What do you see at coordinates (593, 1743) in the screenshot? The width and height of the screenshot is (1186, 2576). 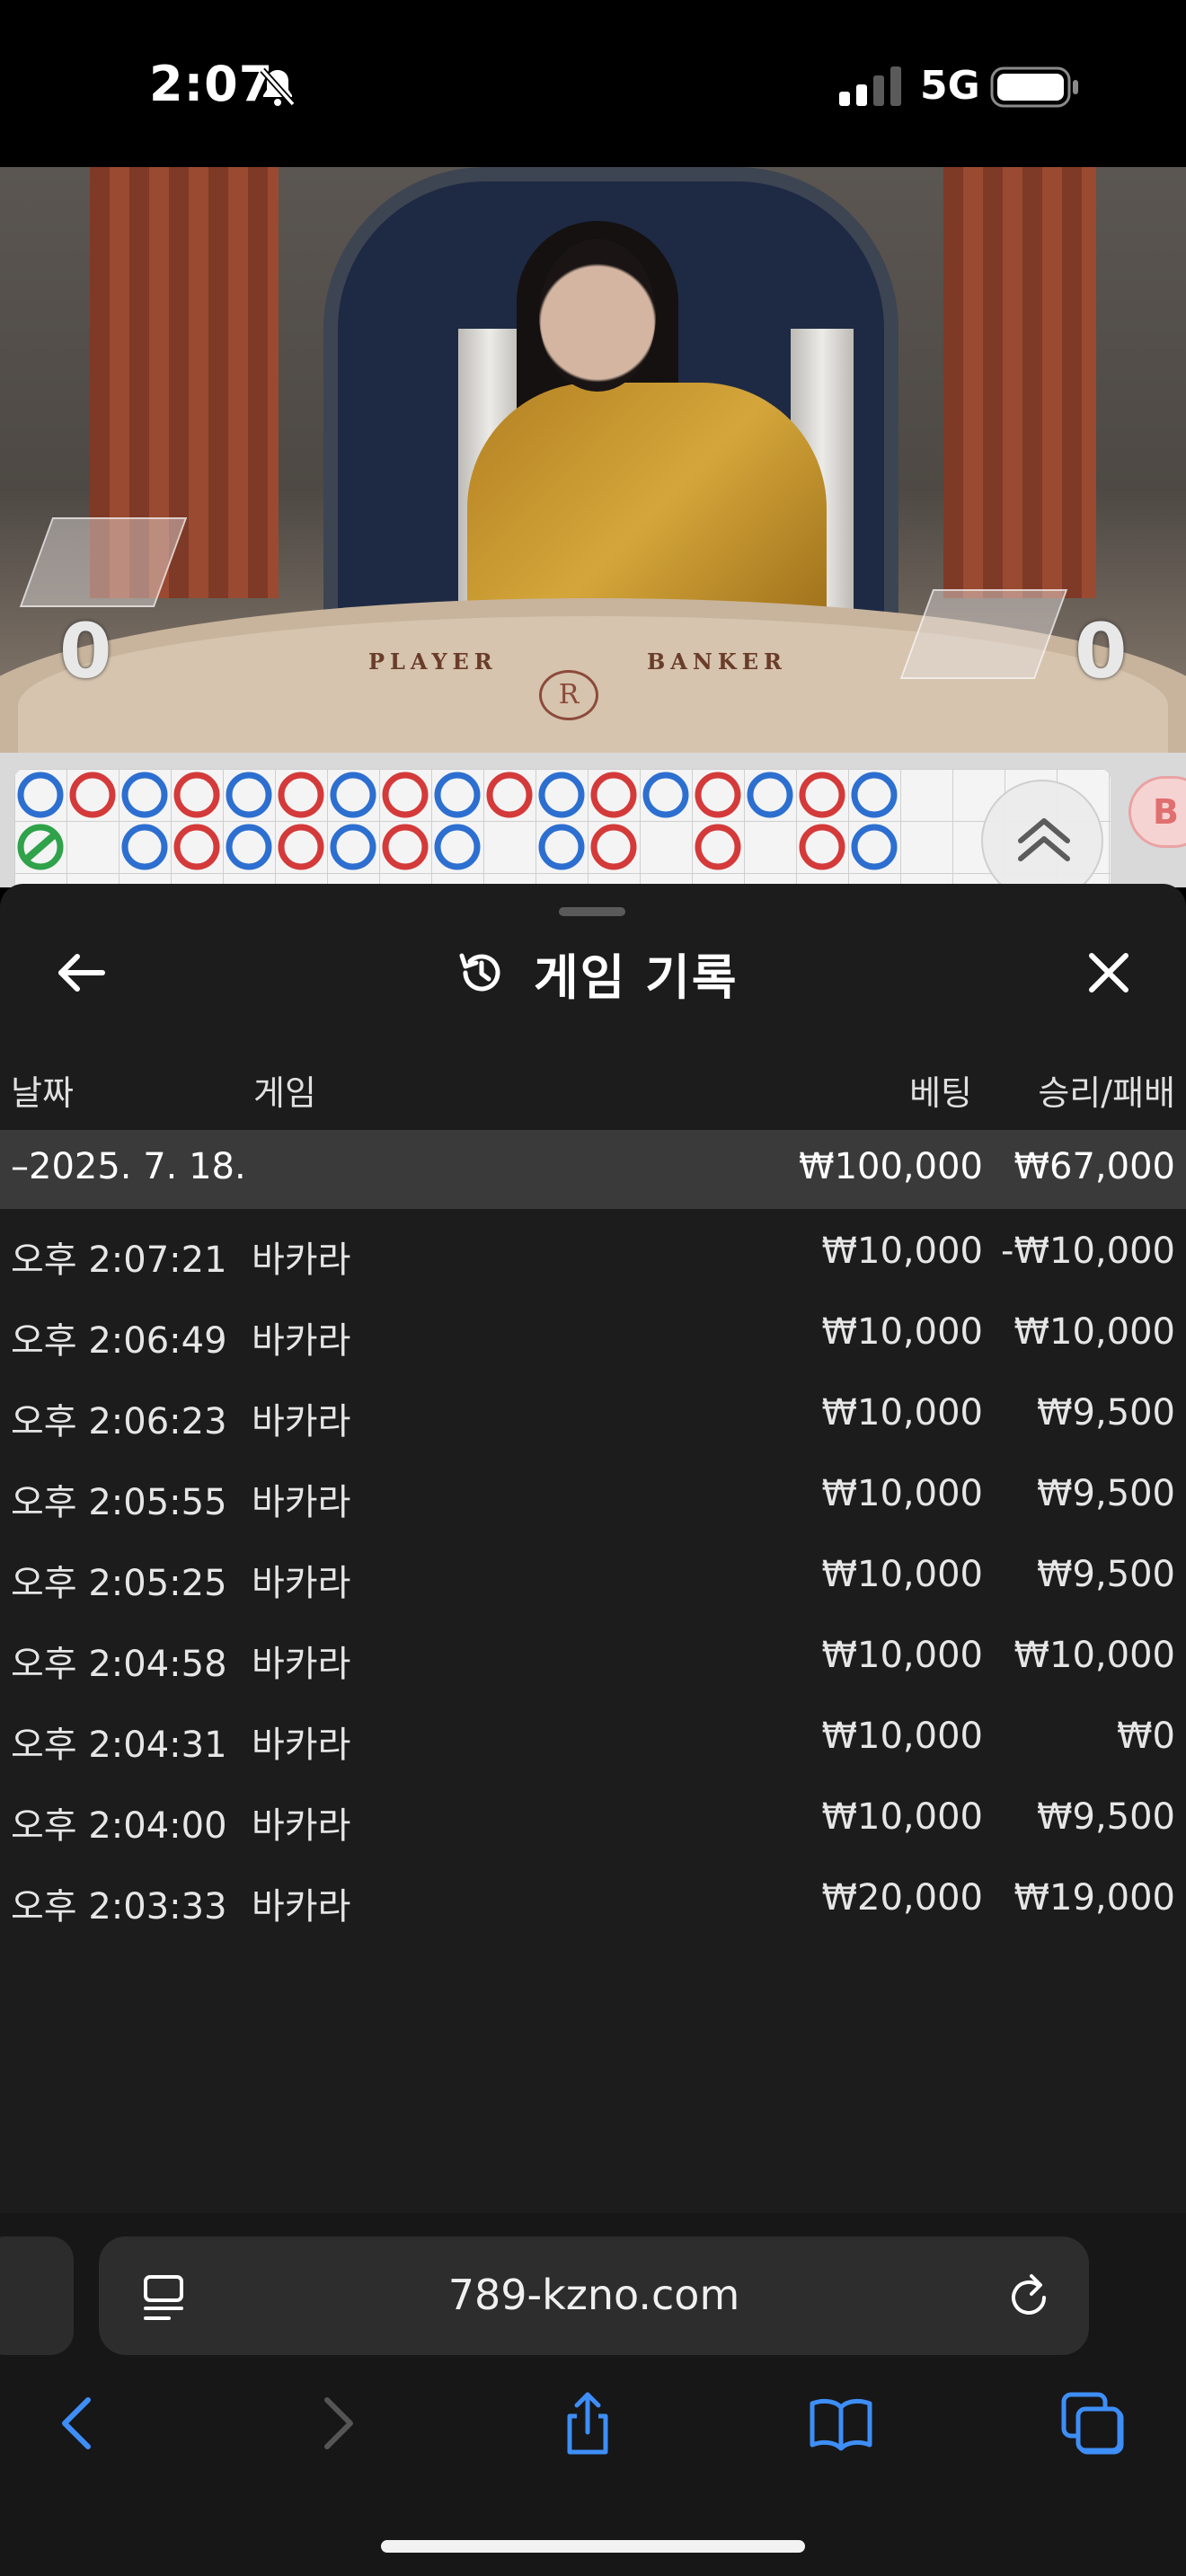 I see `table-row: 오후 2:04:31 바카라 ₩10,000 ₩0` at bounding box center [593, 1743].